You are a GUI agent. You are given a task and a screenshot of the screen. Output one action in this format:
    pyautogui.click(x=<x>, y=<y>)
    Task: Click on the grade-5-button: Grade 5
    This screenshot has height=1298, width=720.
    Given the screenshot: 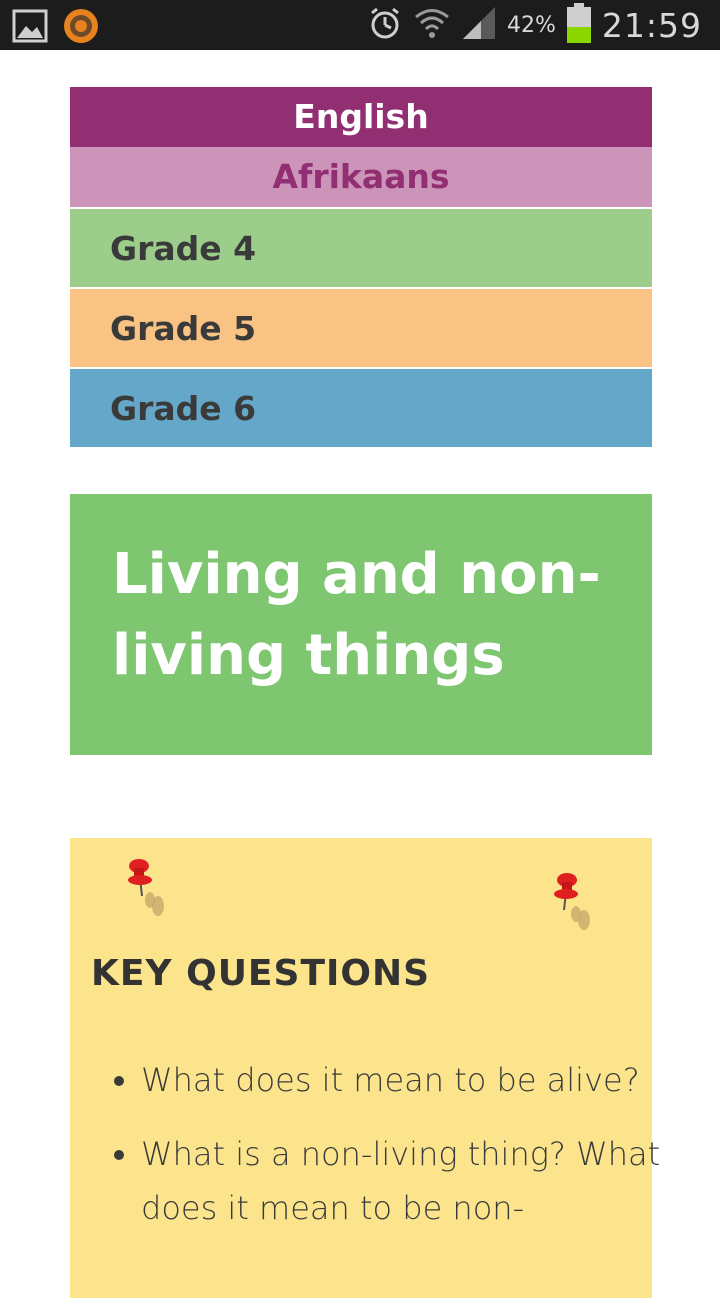 What is the action you would take?
    pyautogui.click(x=361, y=327)
    